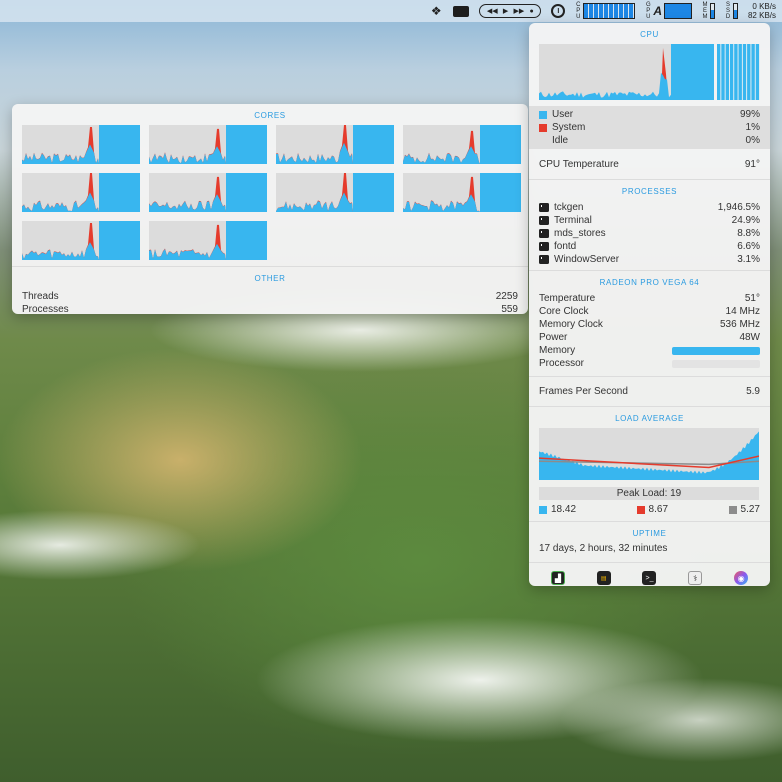  I want to click on menubar-memory: M E M, so click(708, 11).